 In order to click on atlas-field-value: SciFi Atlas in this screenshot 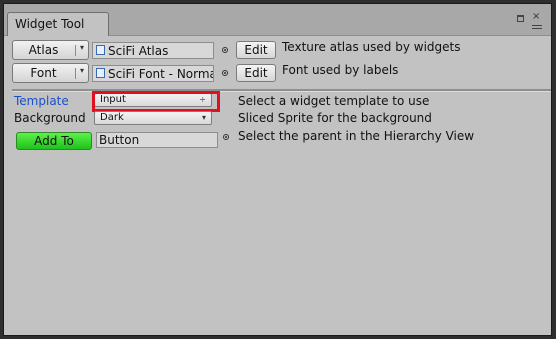, I will do `click(138, 51)`.